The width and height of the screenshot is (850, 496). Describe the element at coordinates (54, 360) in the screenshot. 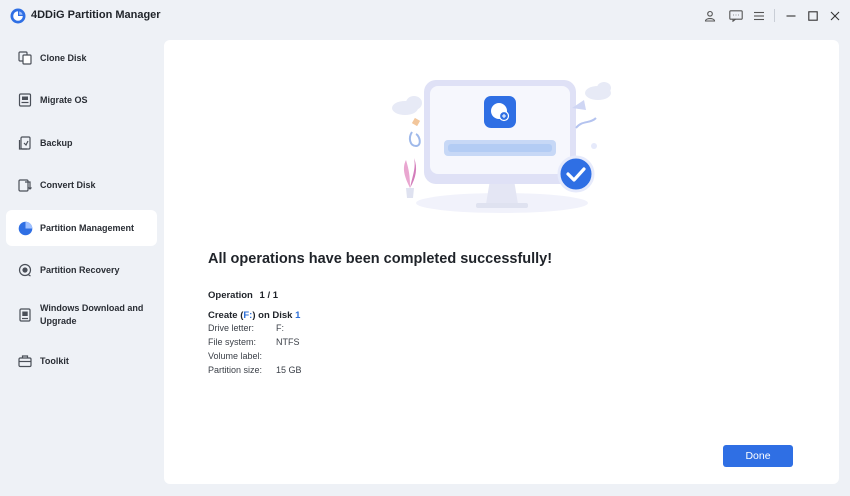

I see `sidebar-item-label: Toolkit` at that location.